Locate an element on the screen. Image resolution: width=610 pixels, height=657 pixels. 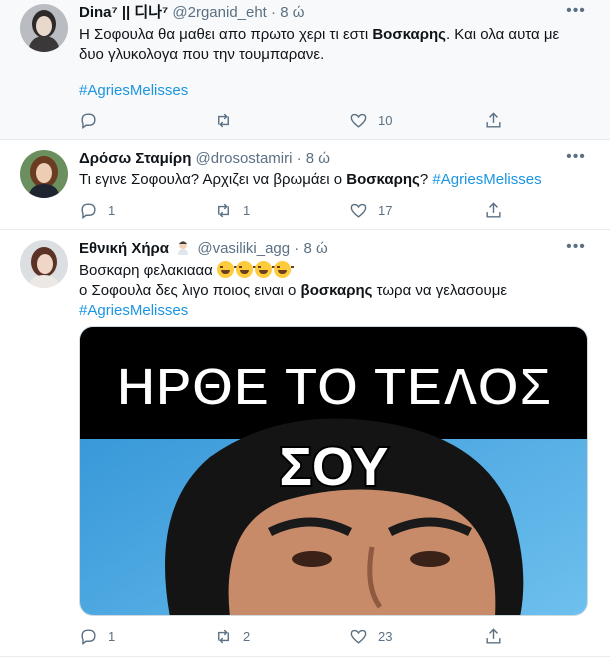
like-button: 10 is located at coordinates (370, 120).